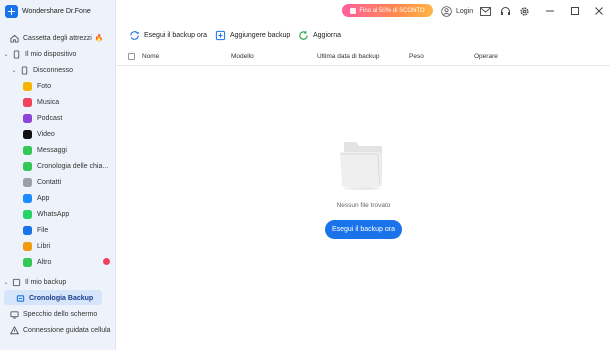 This screenshot has height=350, width=610. Describe the element at coordinates (46, 282) in the screenshot. I see `sidebar-item-label: Il mio backup` at that location.